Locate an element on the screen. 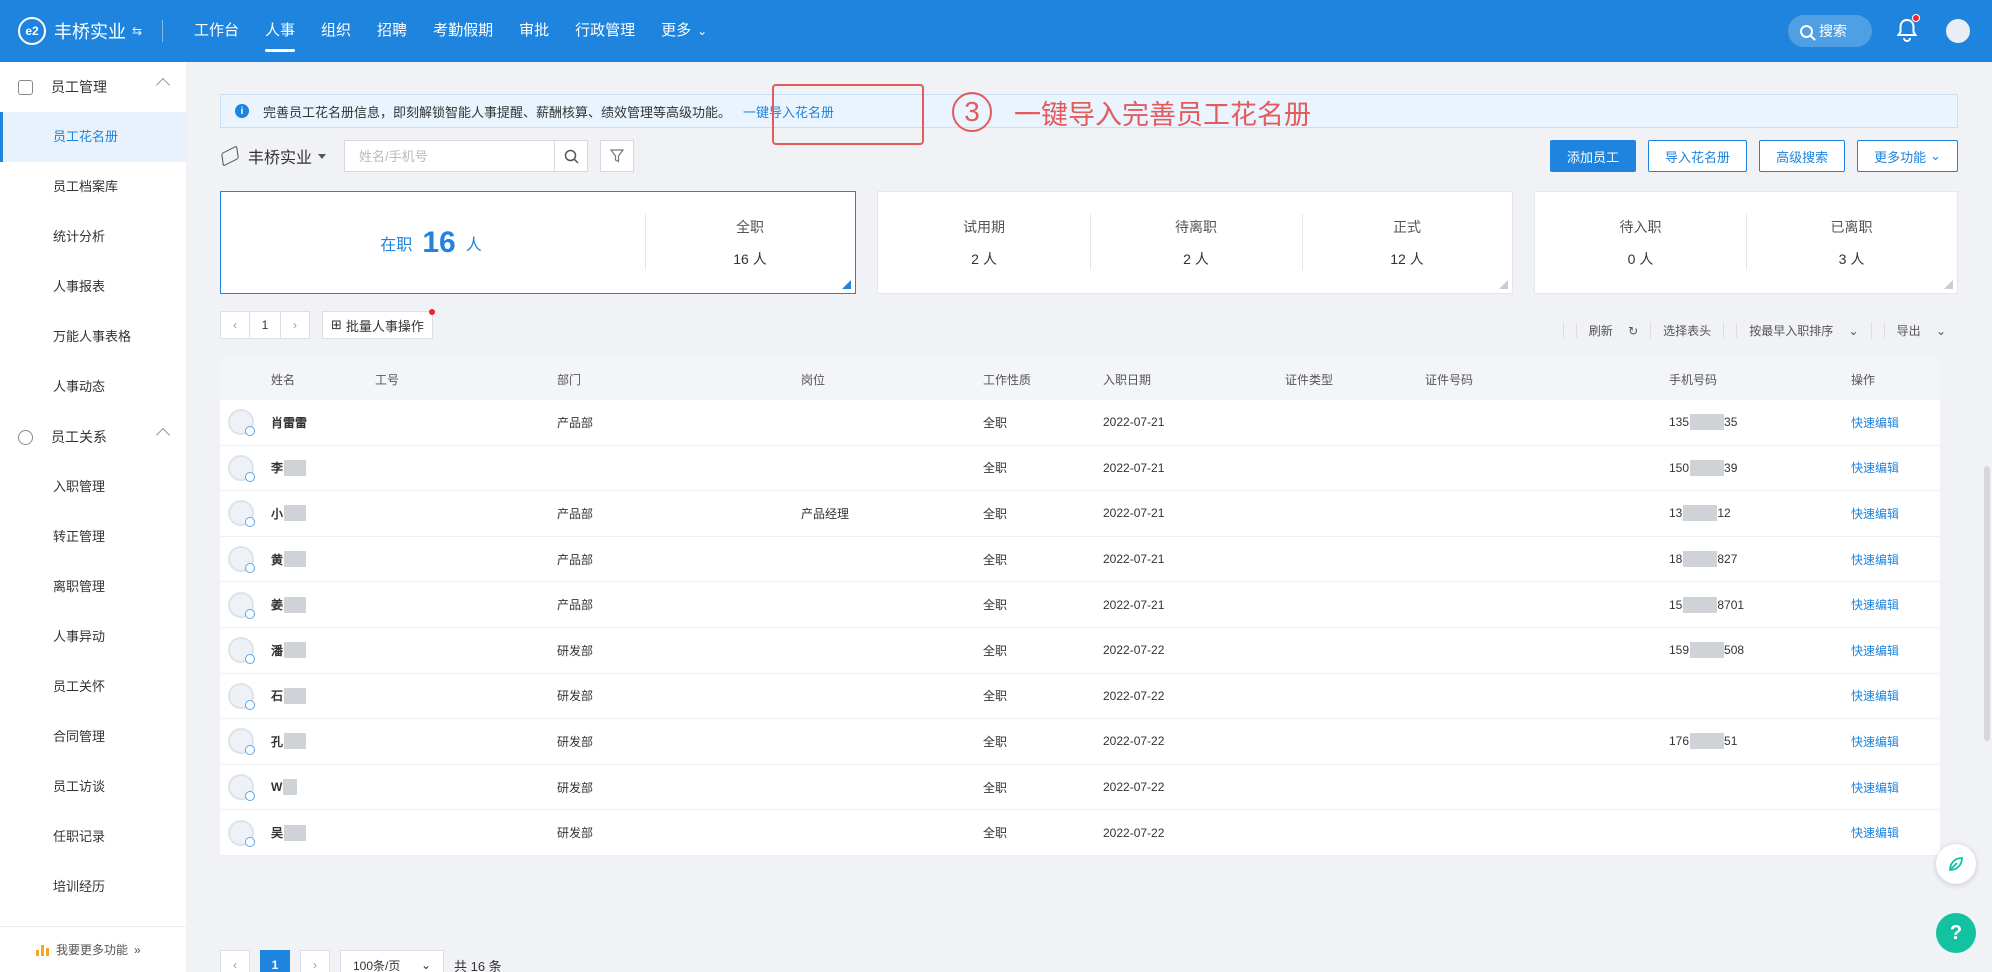  sidebar-item-interviews: 员工访谈 is located at coordinates (93, 787).